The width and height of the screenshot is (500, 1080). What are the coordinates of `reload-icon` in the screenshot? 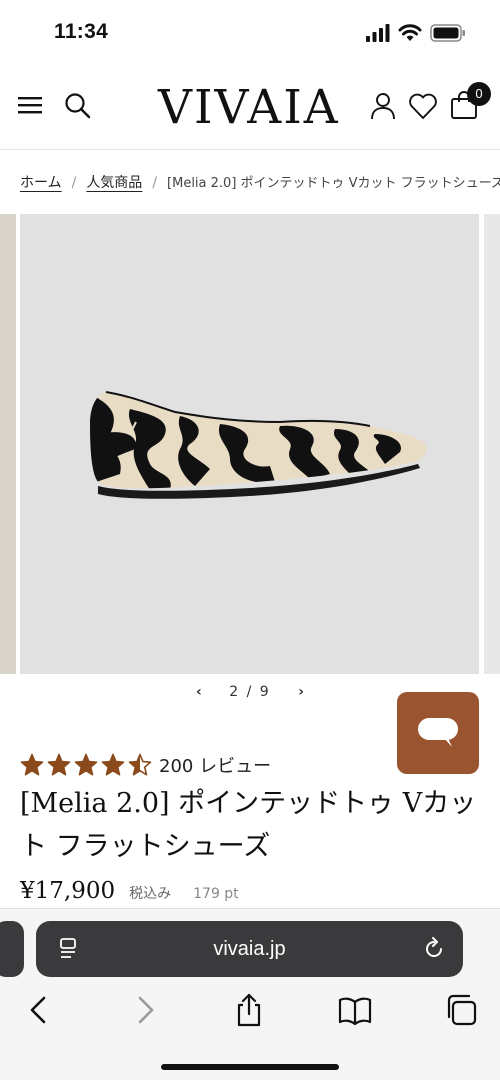 It's located at (434, 949).